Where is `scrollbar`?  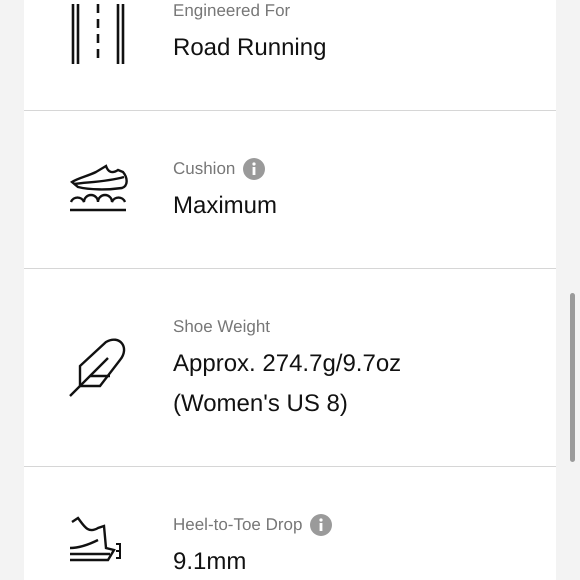 scrollbar is located at coordinates (572, 377).